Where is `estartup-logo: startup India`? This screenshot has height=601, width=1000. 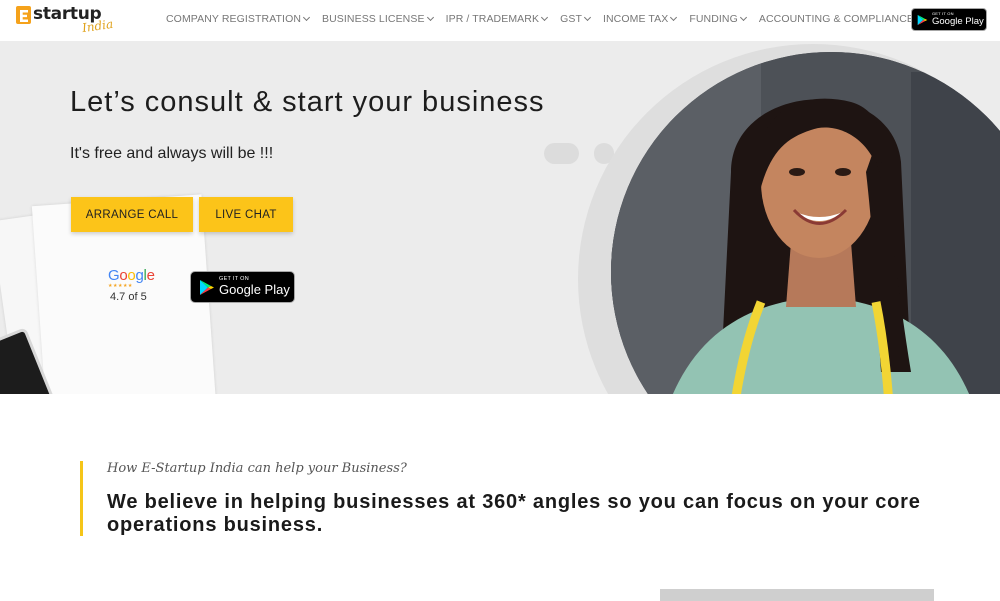
estartup-logo: startup India is located at coordinates (72, 22).